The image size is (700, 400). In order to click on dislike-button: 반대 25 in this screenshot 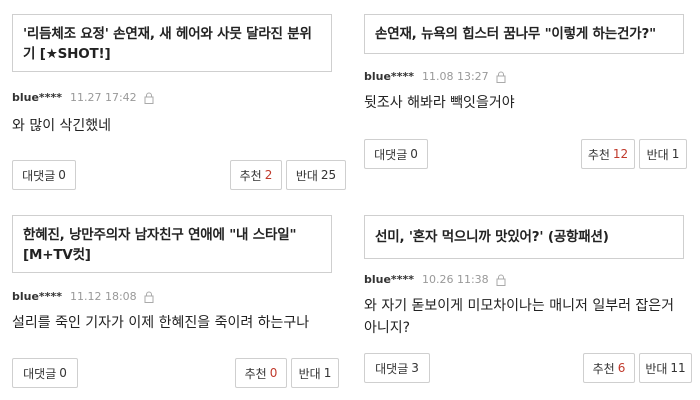, I will do `click(316, 175)`.